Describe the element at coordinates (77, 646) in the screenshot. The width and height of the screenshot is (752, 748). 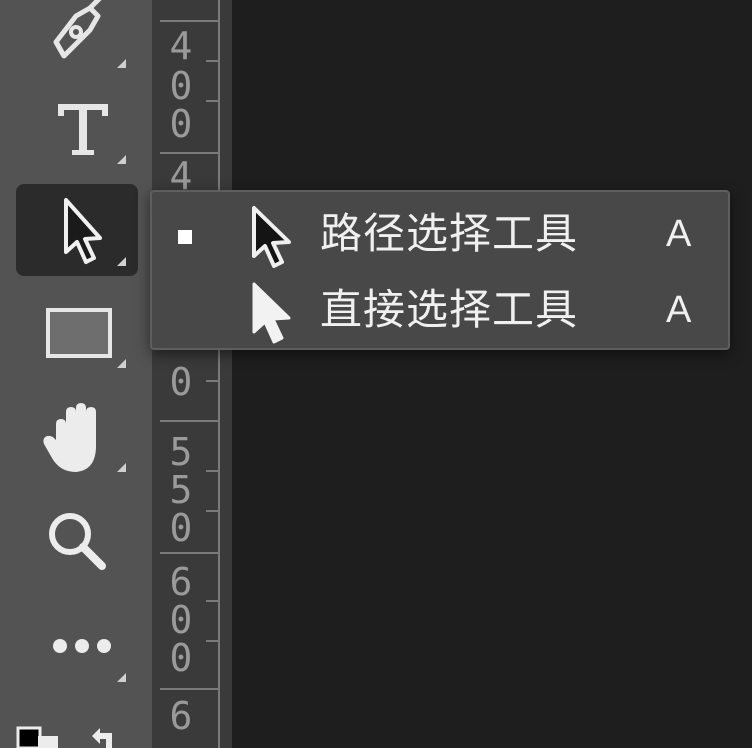
I see `edit-toolbar-button` at that location.